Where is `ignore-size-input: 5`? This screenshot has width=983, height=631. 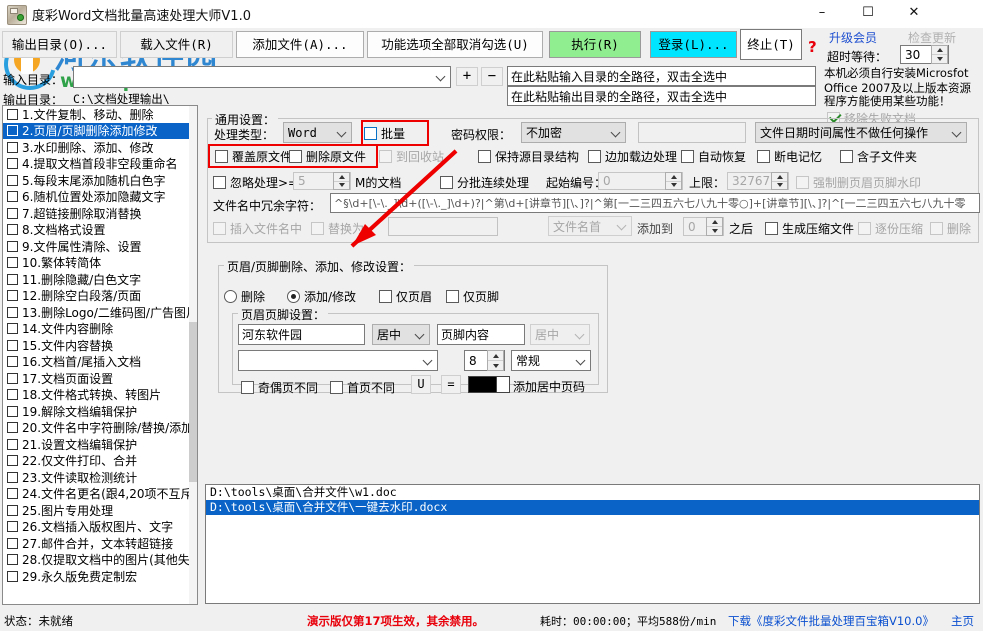
ignore-size-input: 5 is located at coordinates (322, 181).